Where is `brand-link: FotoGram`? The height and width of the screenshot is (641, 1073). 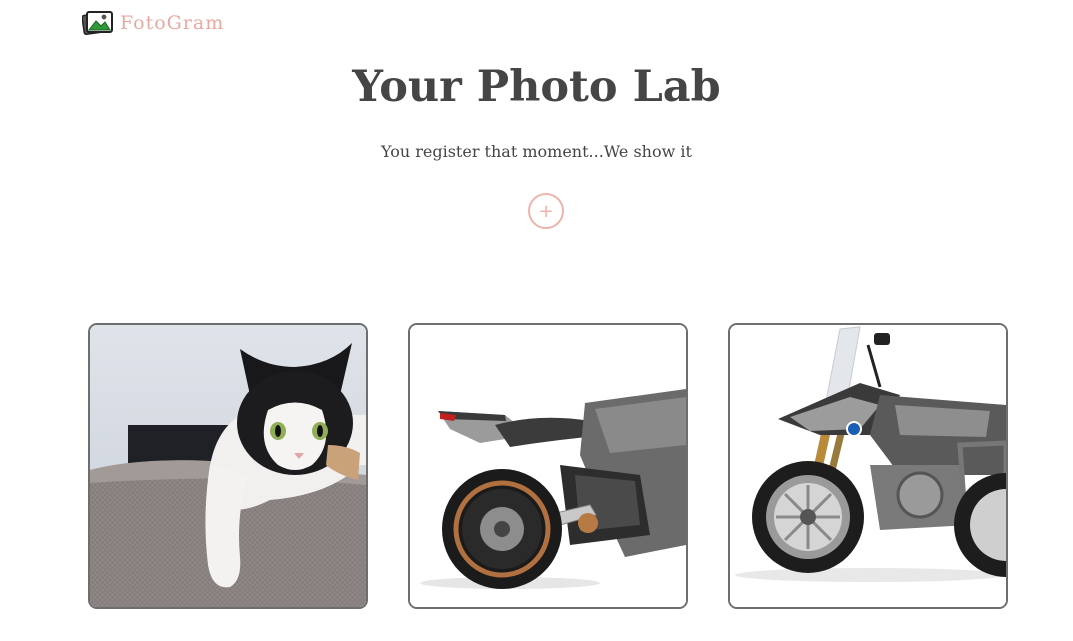 brand-link: FotoGram is located at coordinates (153, 23).